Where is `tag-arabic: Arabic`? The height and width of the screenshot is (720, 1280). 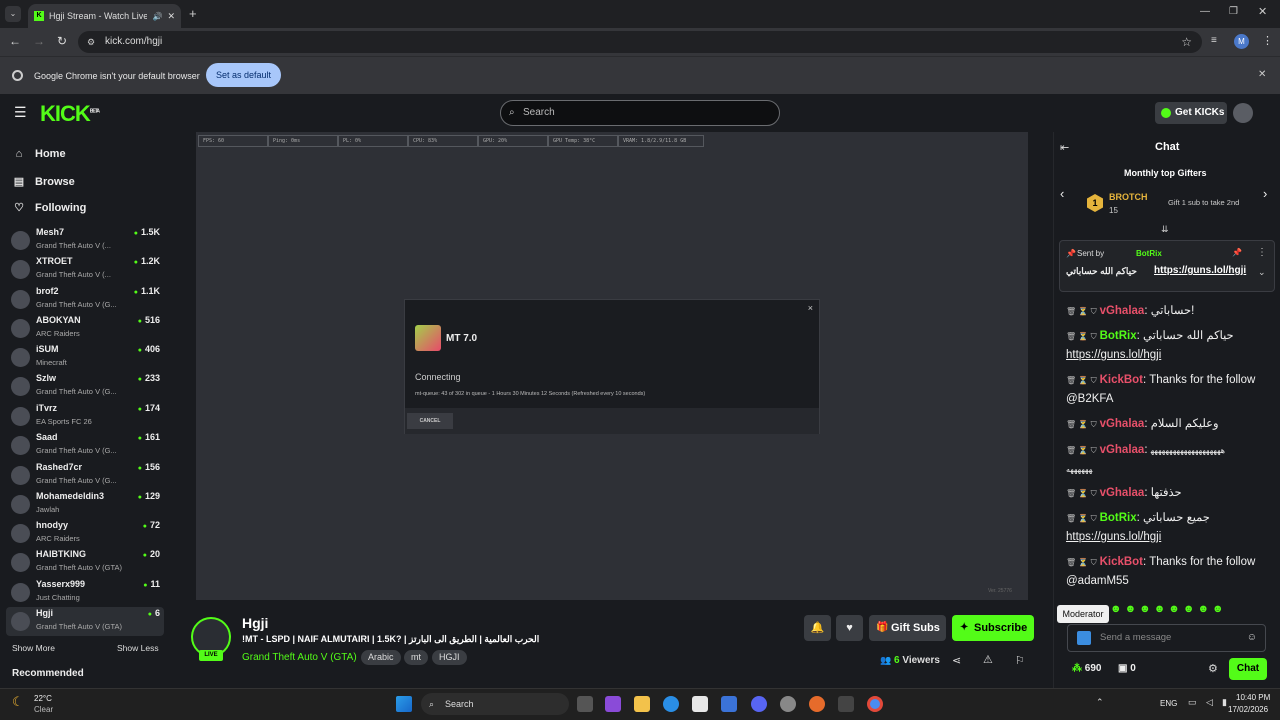 tag-arabic: Arabic is located at coordinates (381, 657).